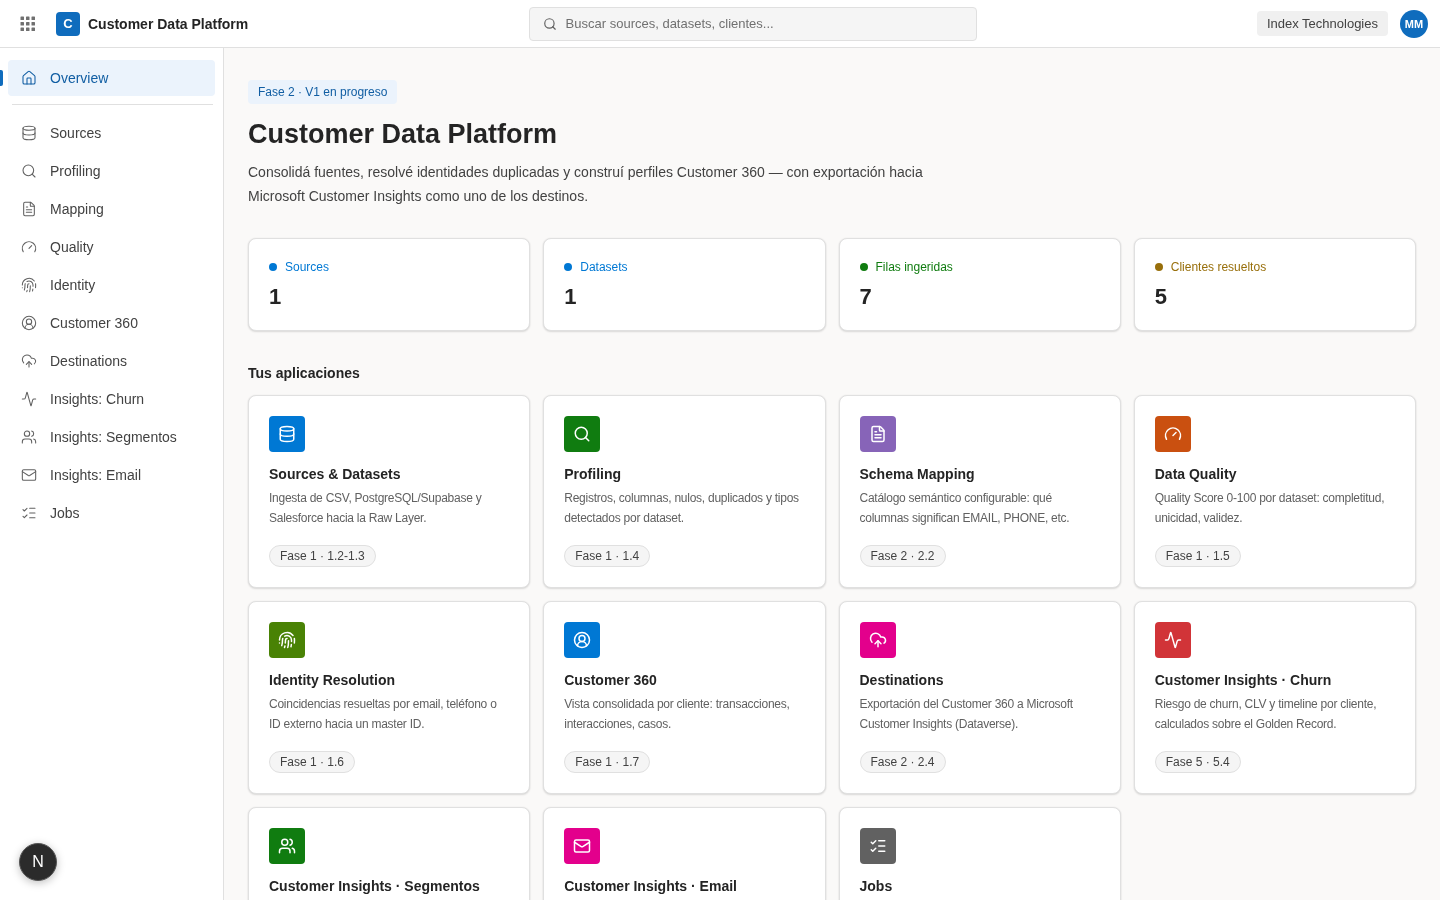 The width and height of the screenshot is (1440, 900). Describe the element at coordinates (593, 474) in the screenshot. I see `app-title: Profiling` at that location.